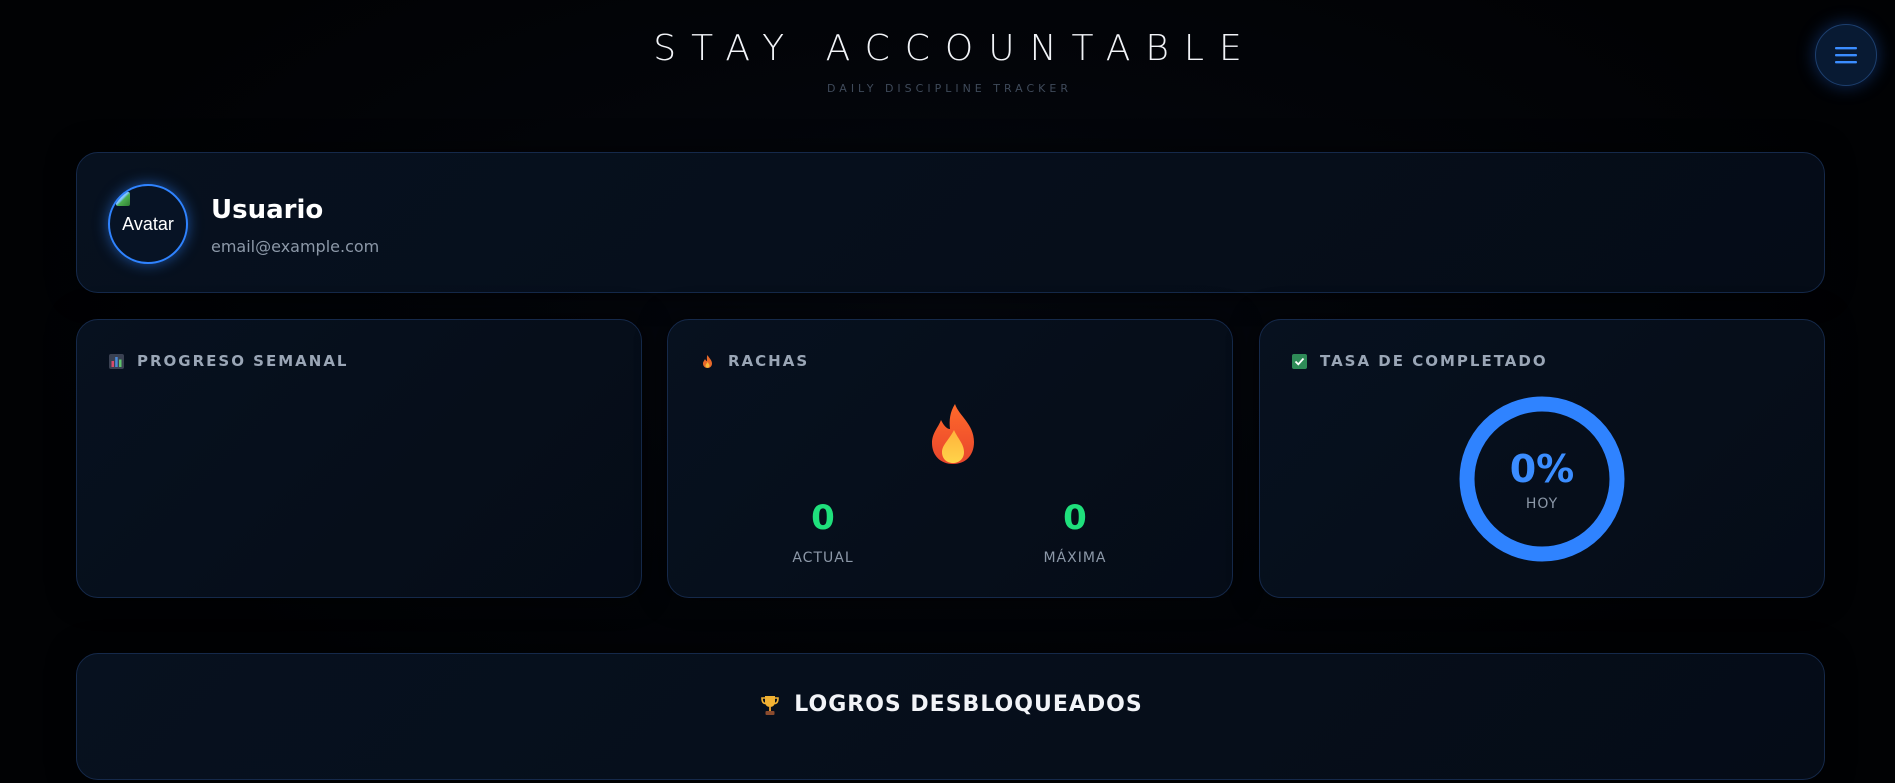 The height and width of the screenshot is (783, 1895). I want to click on weekly-progress-header: PROGRESO SEMANAL, so click(229, 361).